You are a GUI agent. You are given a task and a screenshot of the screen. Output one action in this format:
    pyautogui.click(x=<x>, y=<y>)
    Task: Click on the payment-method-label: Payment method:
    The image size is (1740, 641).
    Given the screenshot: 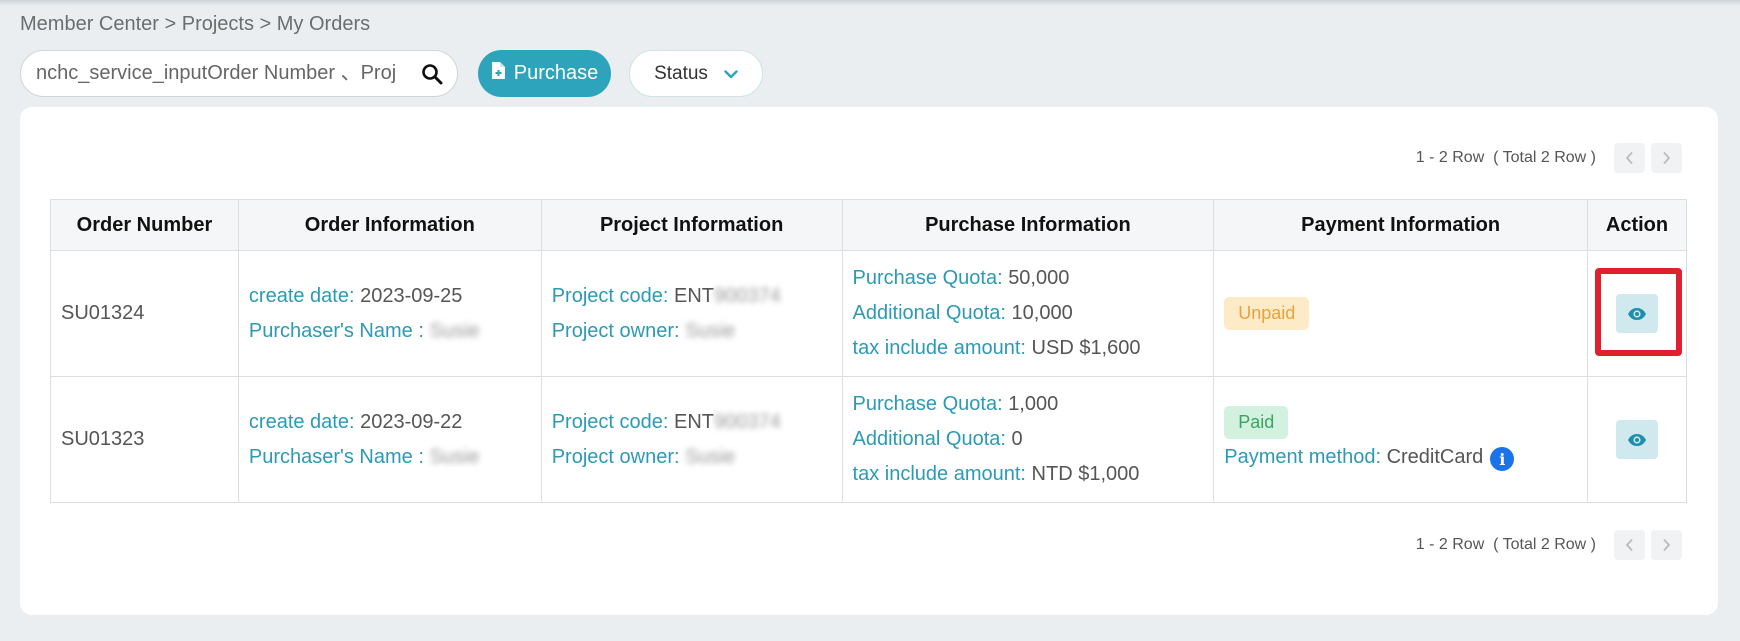 What is the action you would take?
    pyautogui.click(x=1305, y=456)
    